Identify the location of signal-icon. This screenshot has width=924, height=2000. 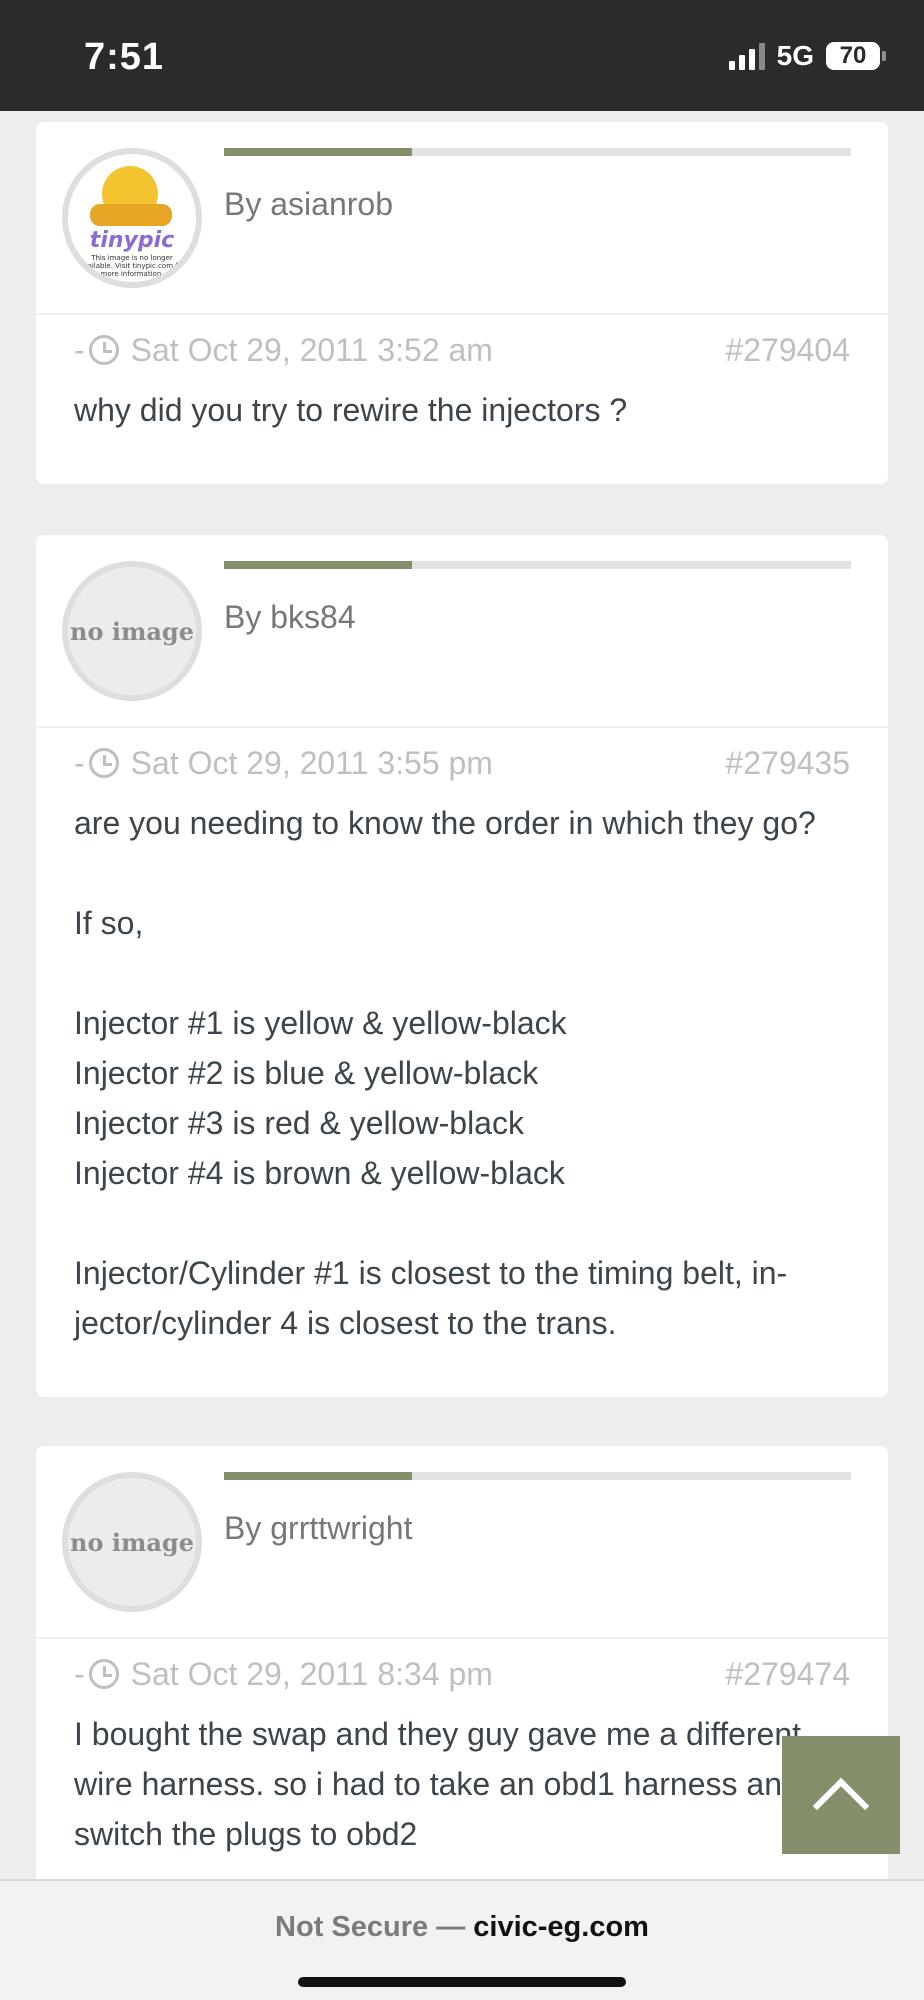
(746, 56).